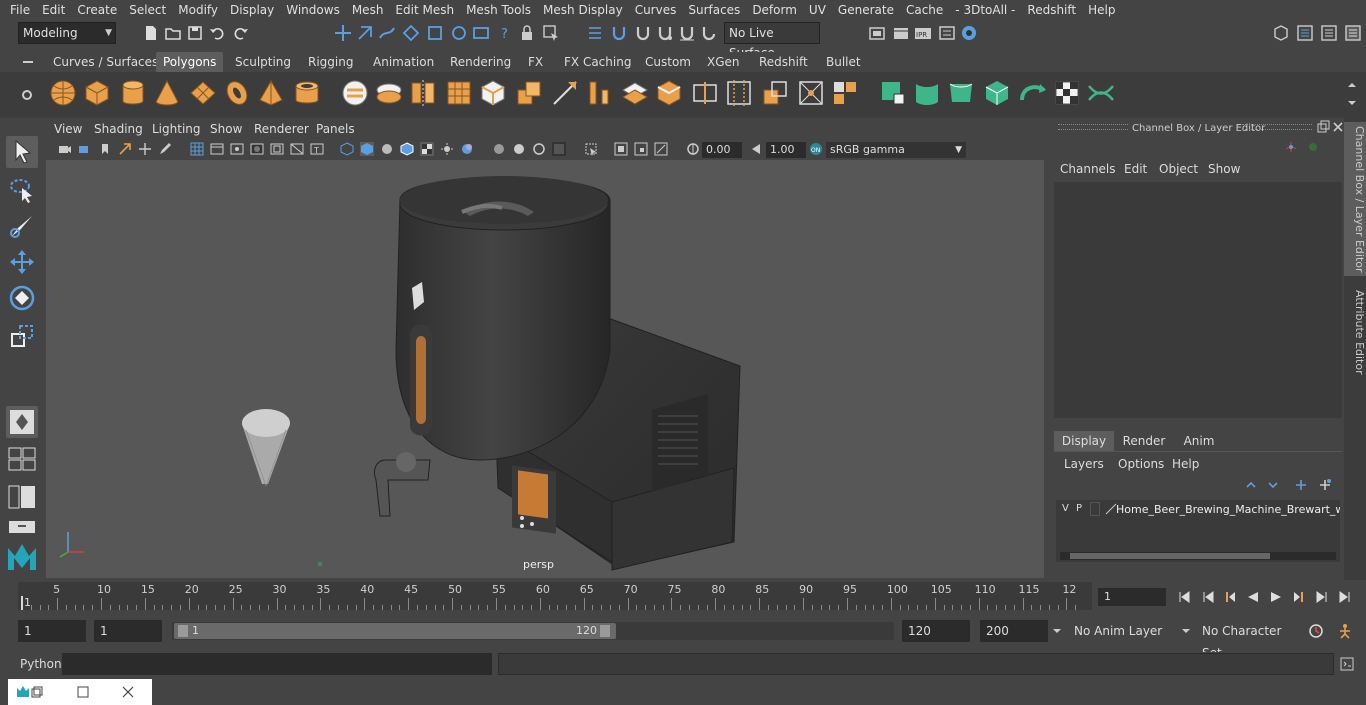 Image resolution: width=1366 pixels, height=705 pixels. Describe the element at coordinates (1305, 33) in the screenshot. I see `attribute-editor-toggle-icon` at that location.